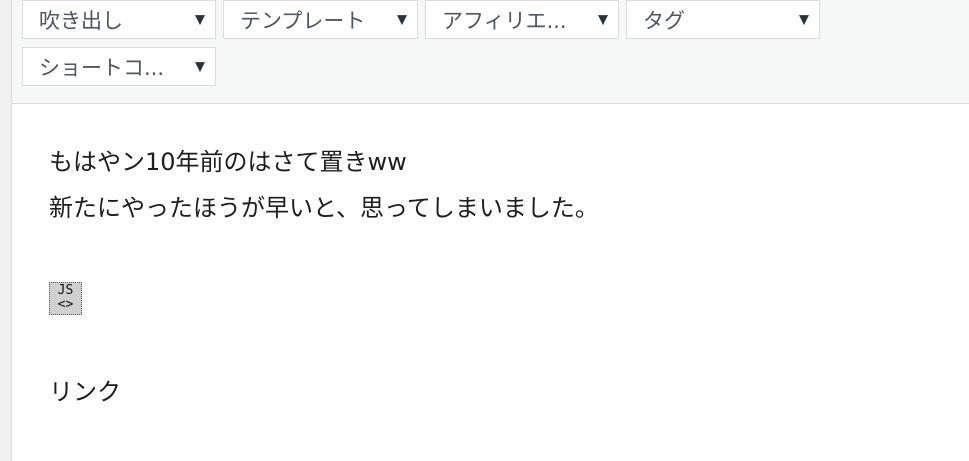 Image resolution: width=969 pixels, height=461 pixels. I want to click on left-border, so click(6, 230).